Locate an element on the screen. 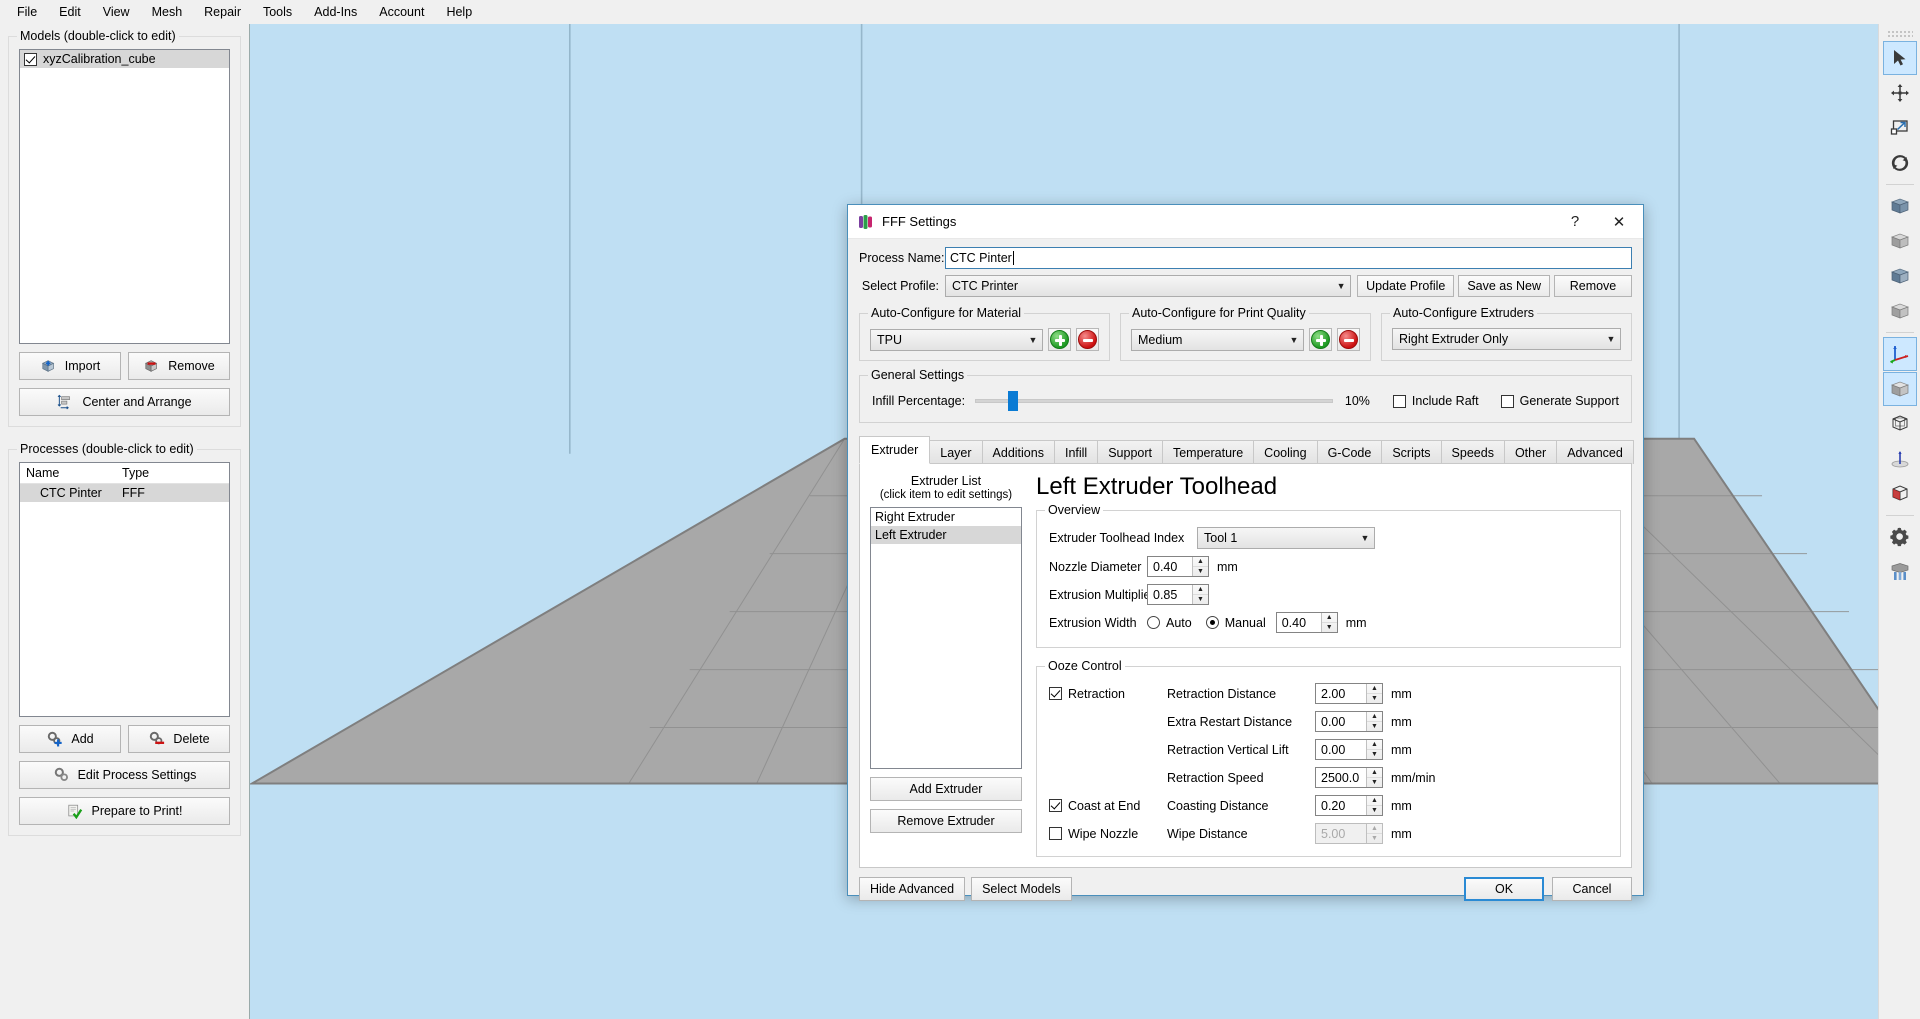  select-profile-dropdown: CTC Printer ▼ is located at coordinates (1148, 286).